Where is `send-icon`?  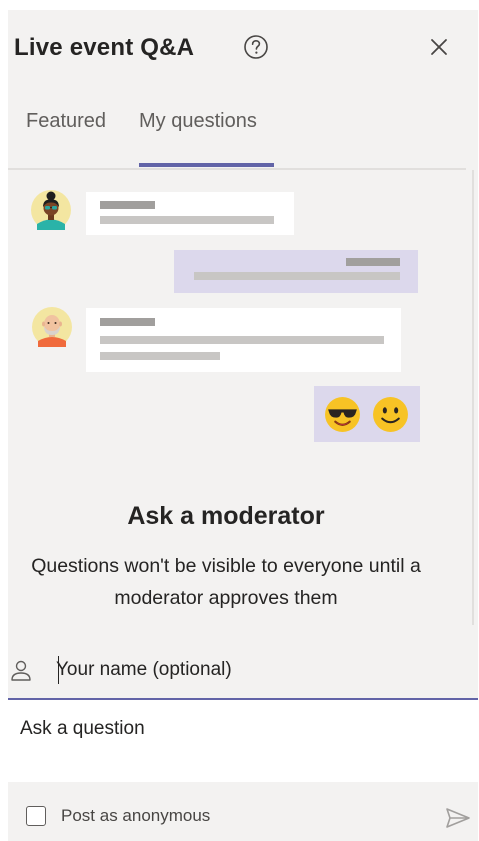 send-icon is located at coordinates (458, 818).